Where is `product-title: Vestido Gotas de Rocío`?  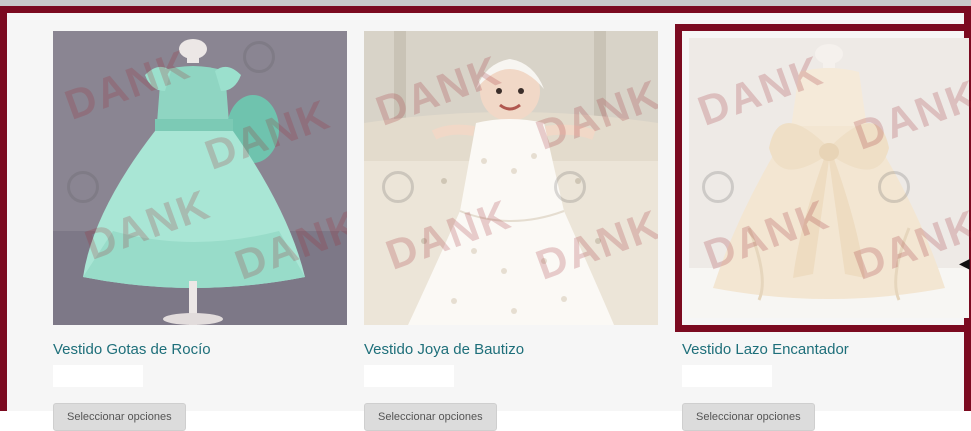
product-title: Vestido Gotas de Rocío is located at coordinates (200, 350).